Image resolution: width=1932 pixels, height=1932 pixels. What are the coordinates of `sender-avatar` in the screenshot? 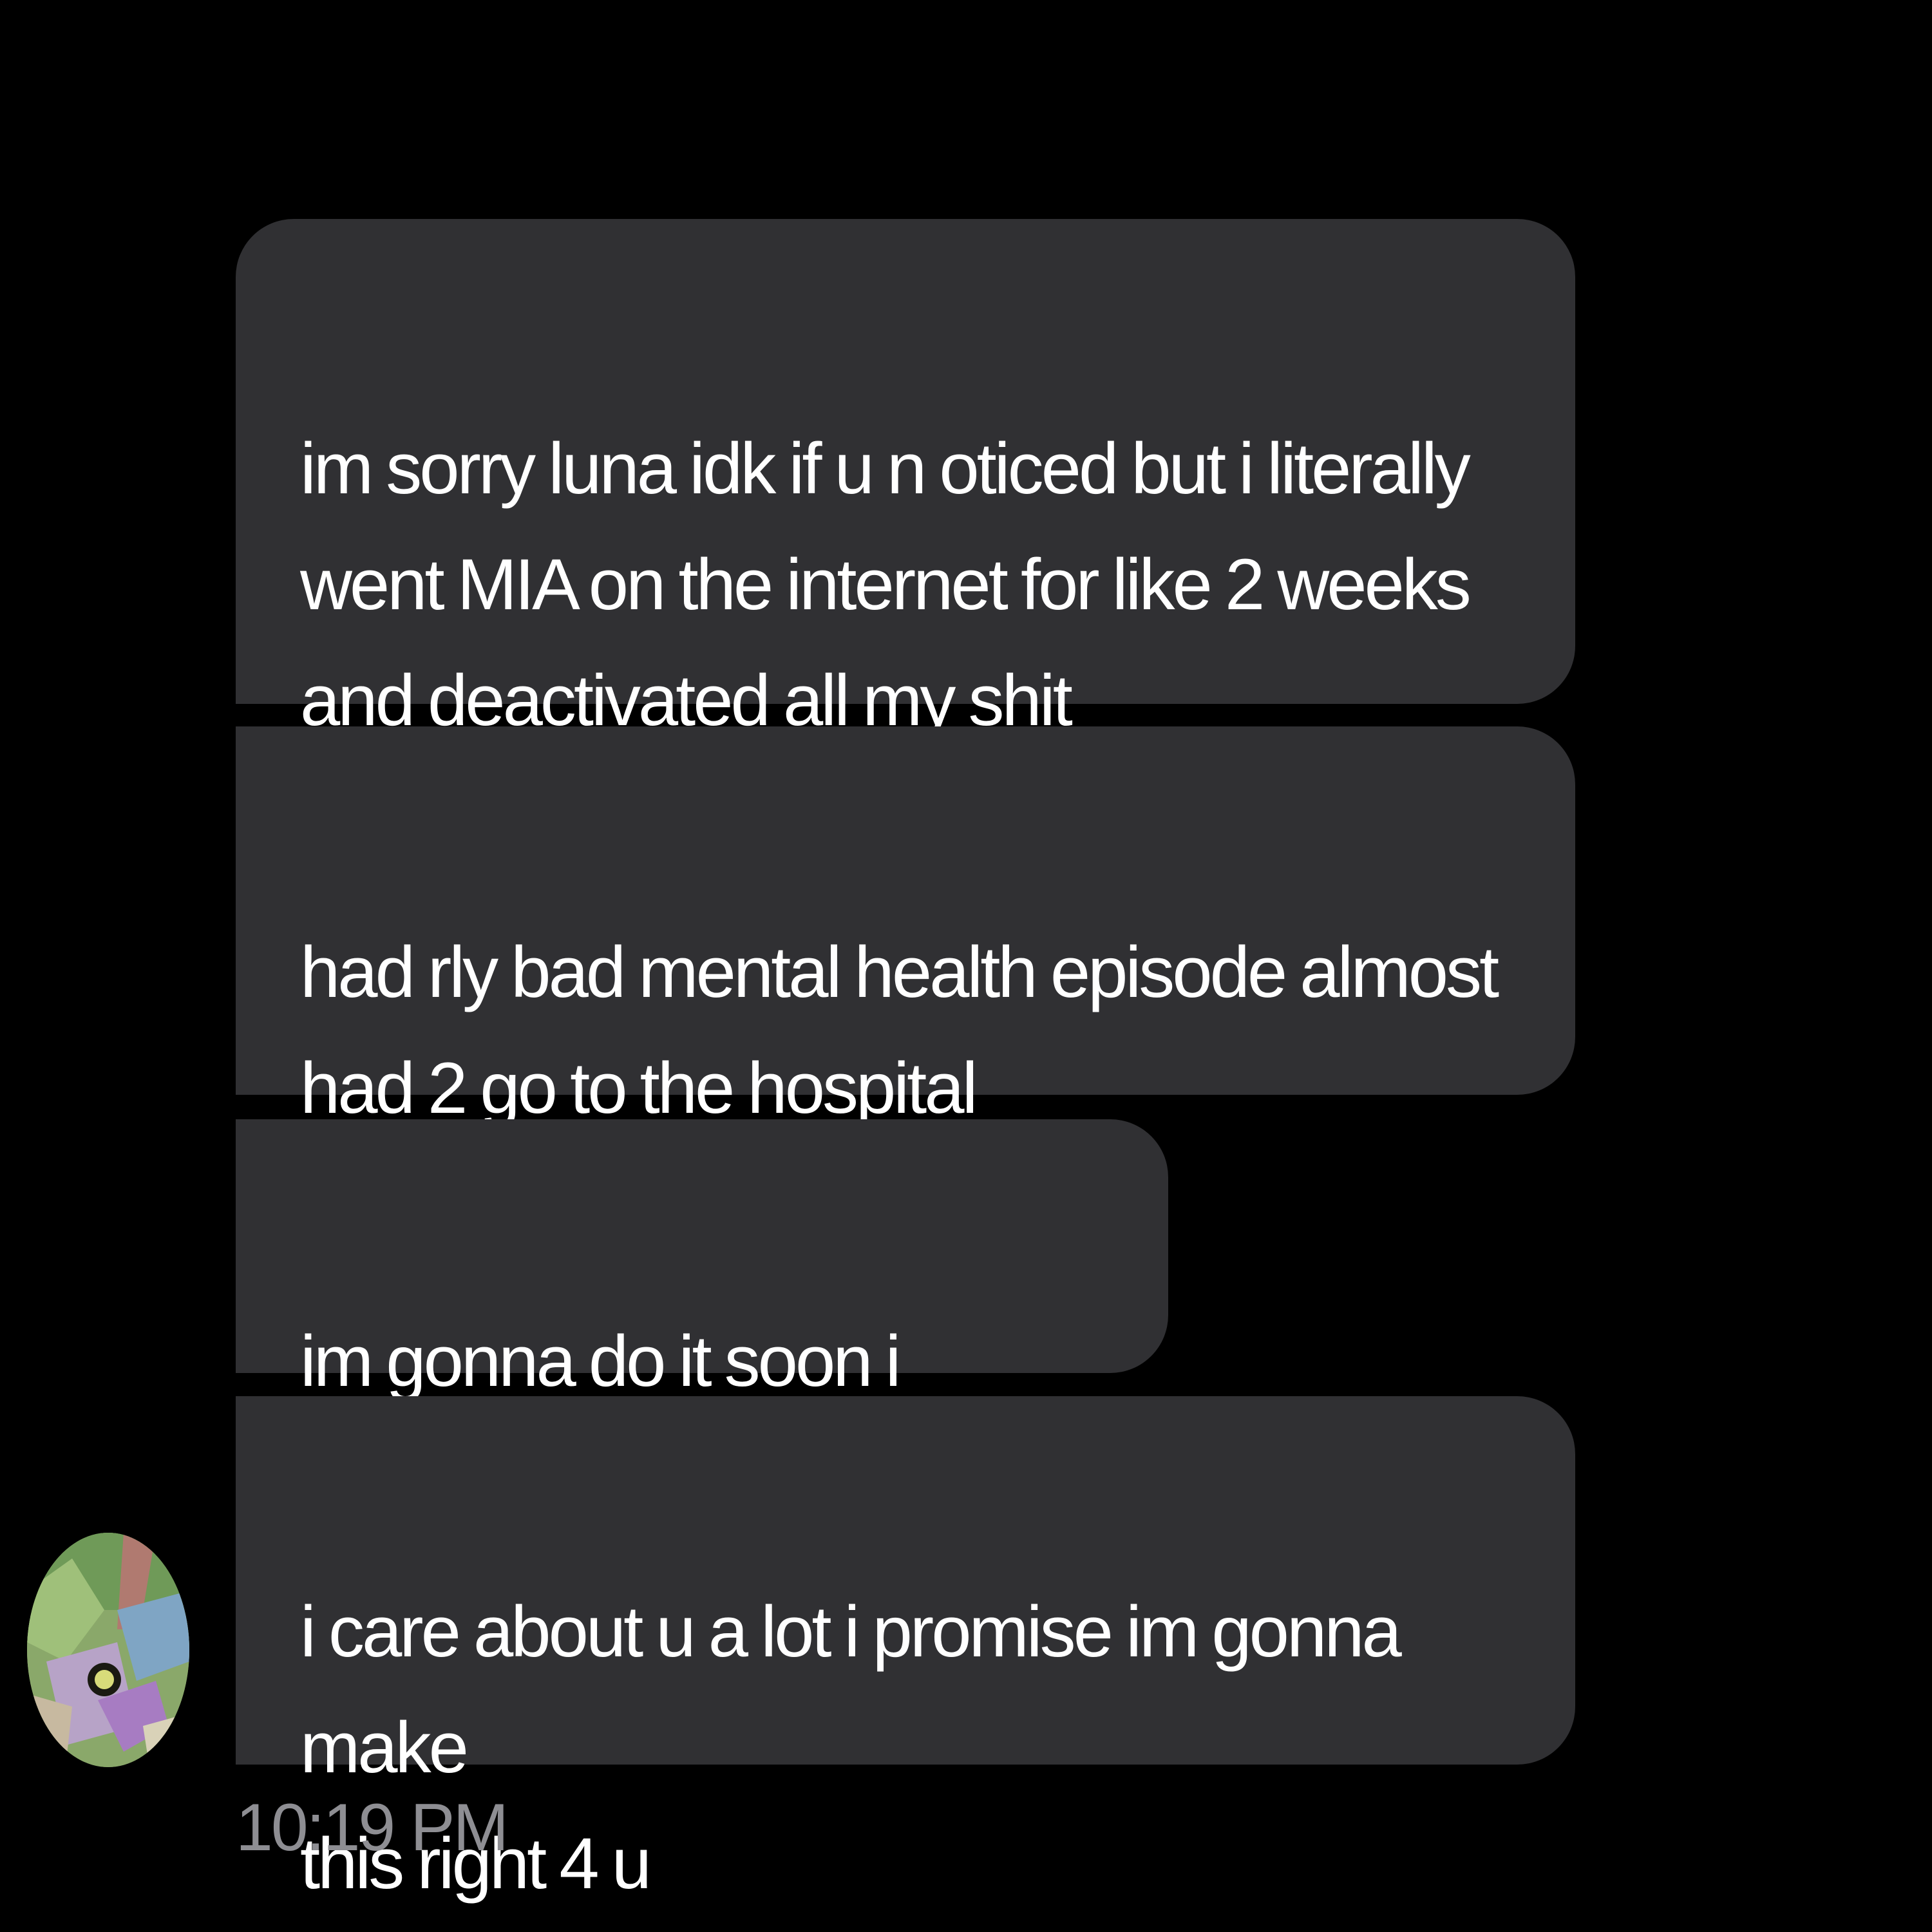 It's located at (108, 1650).